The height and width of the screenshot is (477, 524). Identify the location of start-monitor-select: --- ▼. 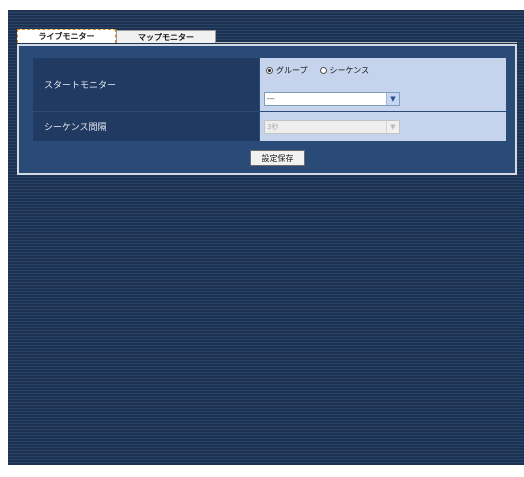
(332, 99).